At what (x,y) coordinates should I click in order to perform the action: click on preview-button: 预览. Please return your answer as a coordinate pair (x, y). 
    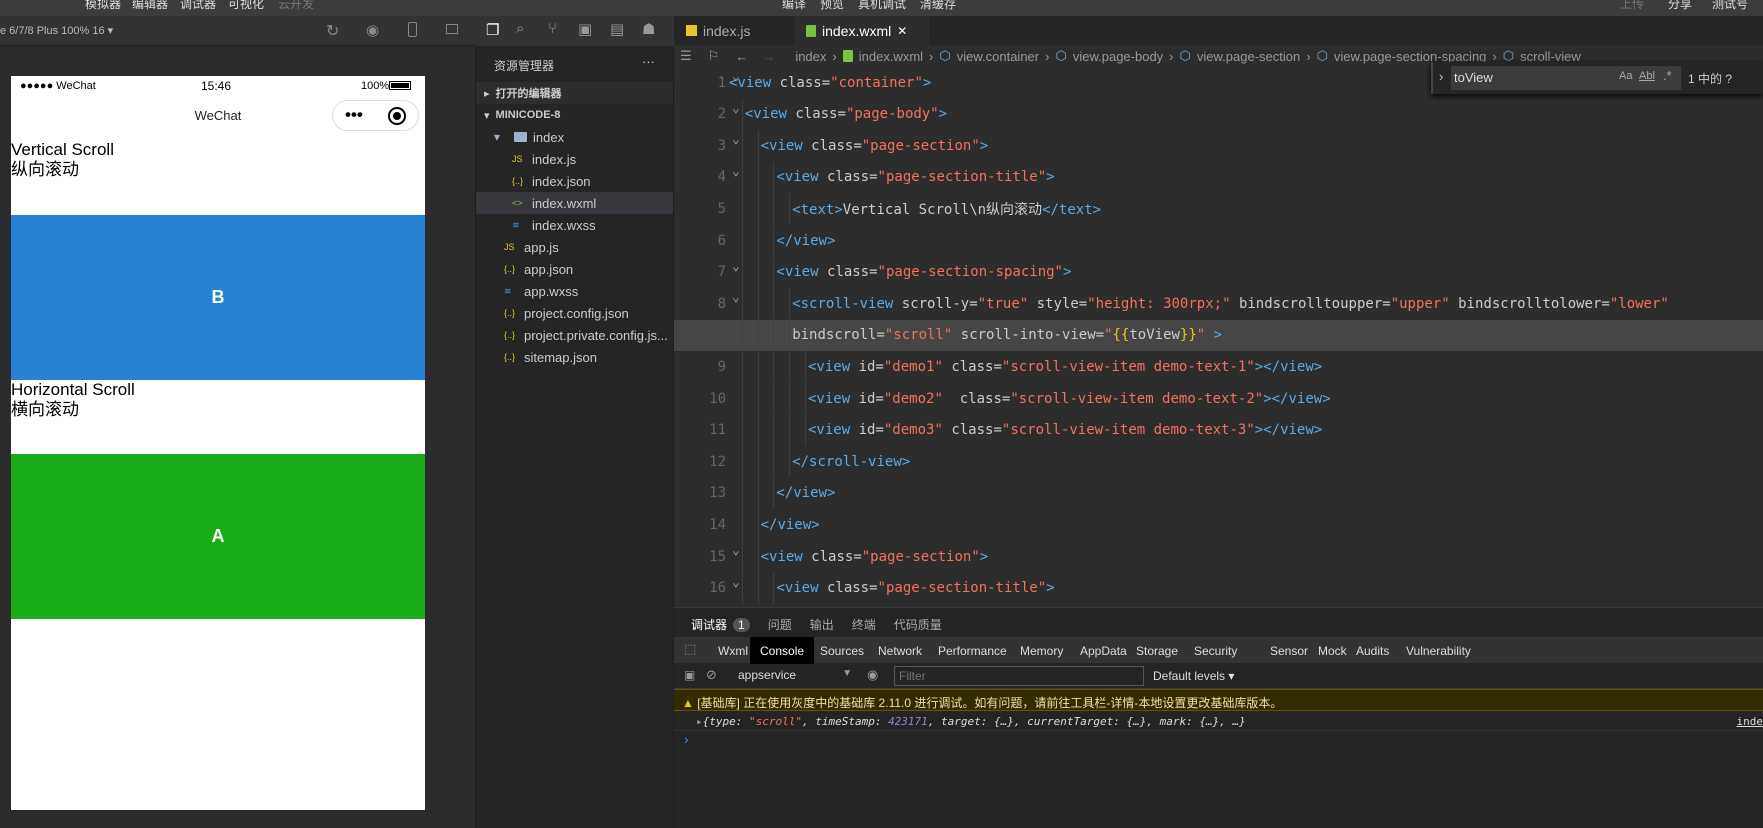
    Looking at the image, I should click on (832, 6).